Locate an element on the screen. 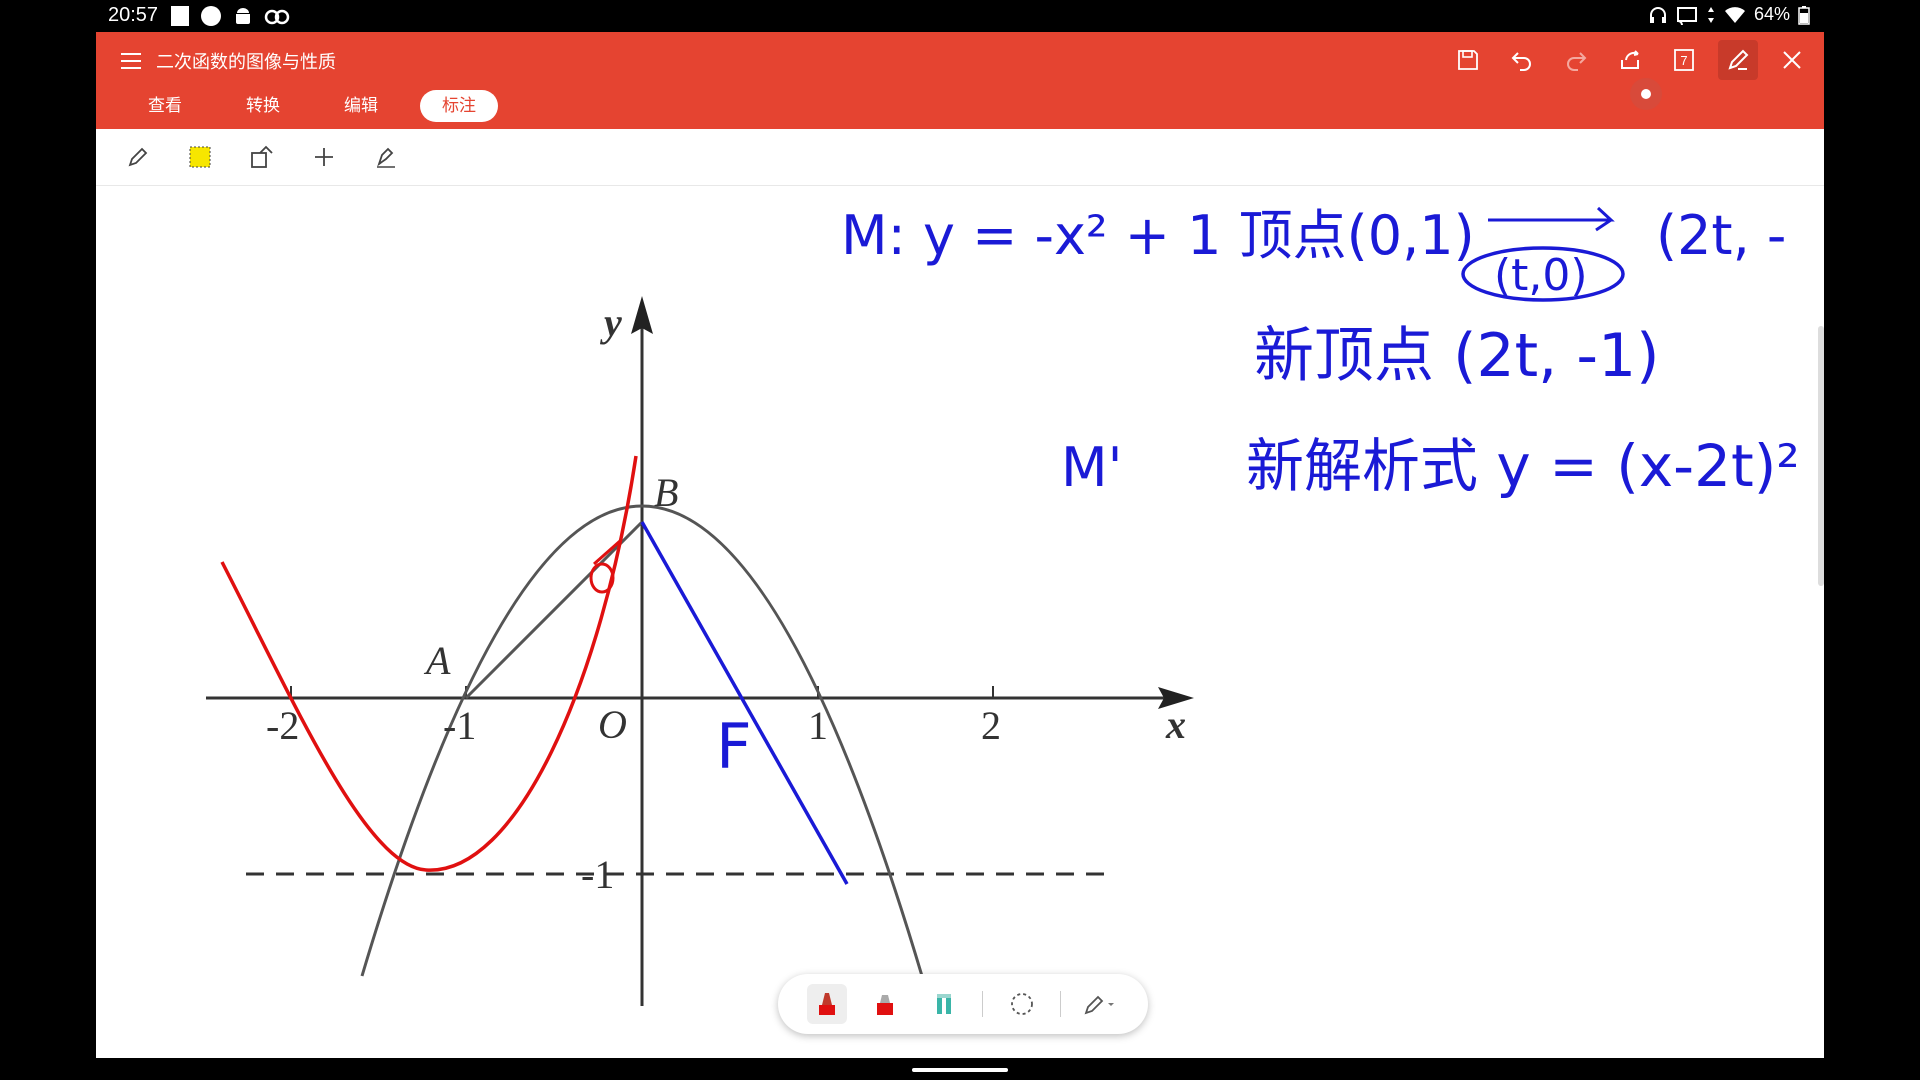 The width and height of the screenshot is (1920, 1080). signature-tool is located at coordinates (386, 157).